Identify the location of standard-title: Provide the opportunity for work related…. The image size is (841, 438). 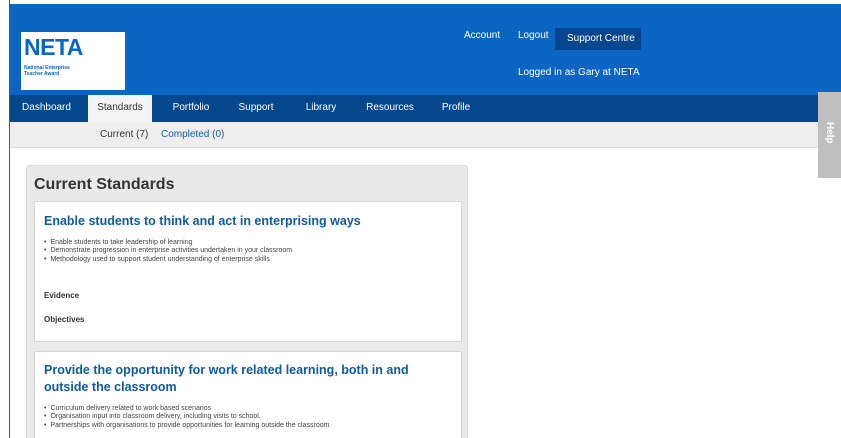
(249, 379).